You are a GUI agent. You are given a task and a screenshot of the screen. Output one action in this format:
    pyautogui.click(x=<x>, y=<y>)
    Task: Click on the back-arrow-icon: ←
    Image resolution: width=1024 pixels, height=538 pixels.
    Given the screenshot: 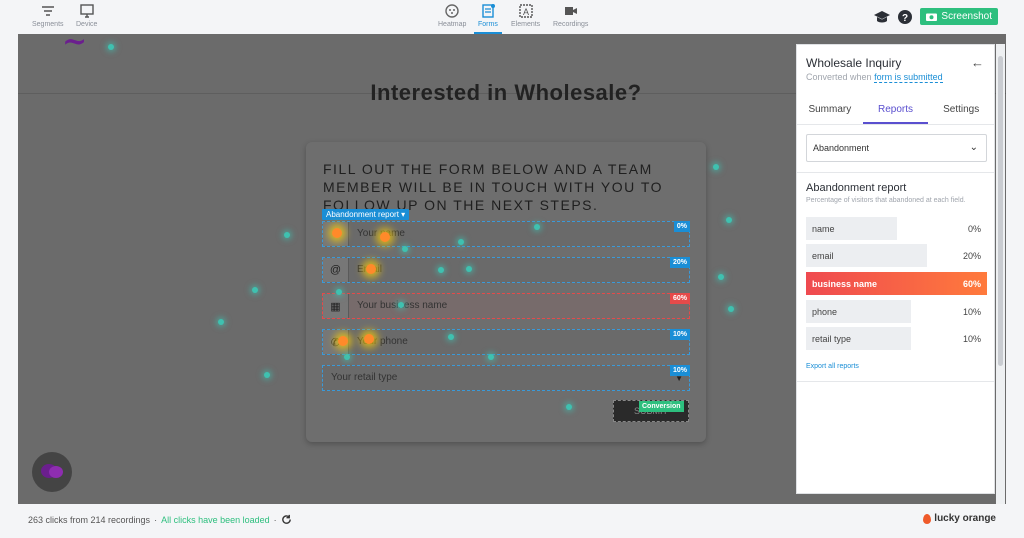 What is the action you would take?
    pyautogui.click(x=977, y=62)
    